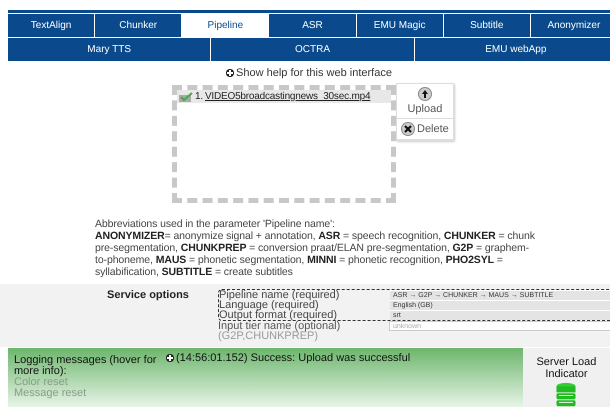 Image resolution: width=610 pixels, height=407 pixels. Describe the element at coordinates (148, 296) in the screenshot. I see `section-title: Service options` at that location.